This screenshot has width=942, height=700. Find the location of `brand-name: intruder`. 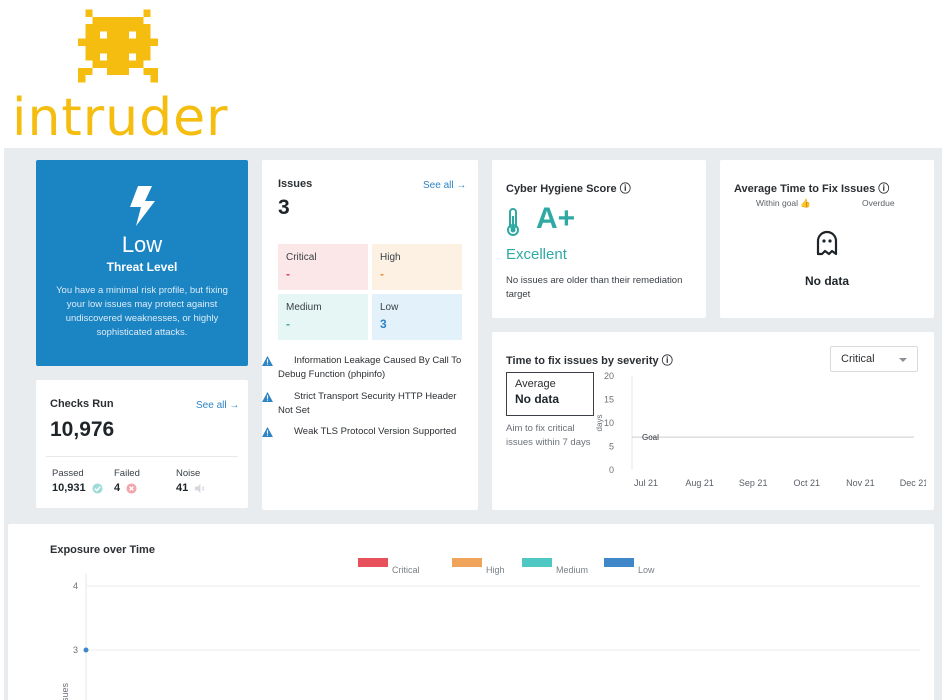

brand-name: intruder is located at coordinates (120, 118).